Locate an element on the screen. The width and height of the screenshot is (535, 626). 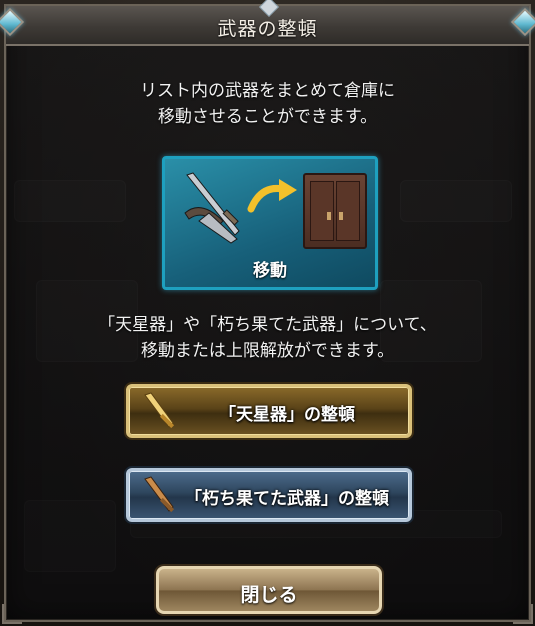
move-illustration: 移動 is located at coordinates (270, 223).